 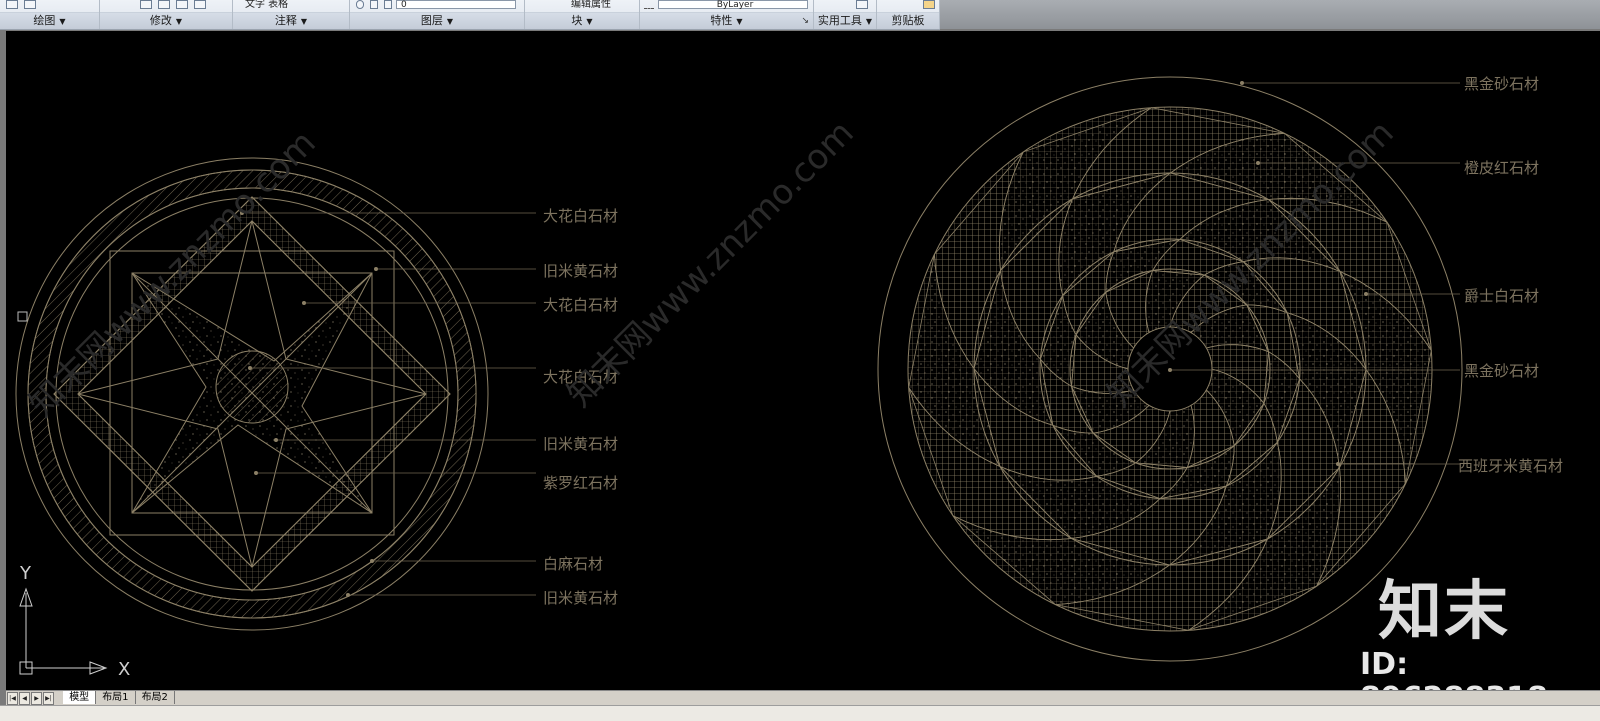 What do you see at coordinates (25, 573) in the screenshot?
I see `ucs-y-label: Y` at bounding box center [25, 573].